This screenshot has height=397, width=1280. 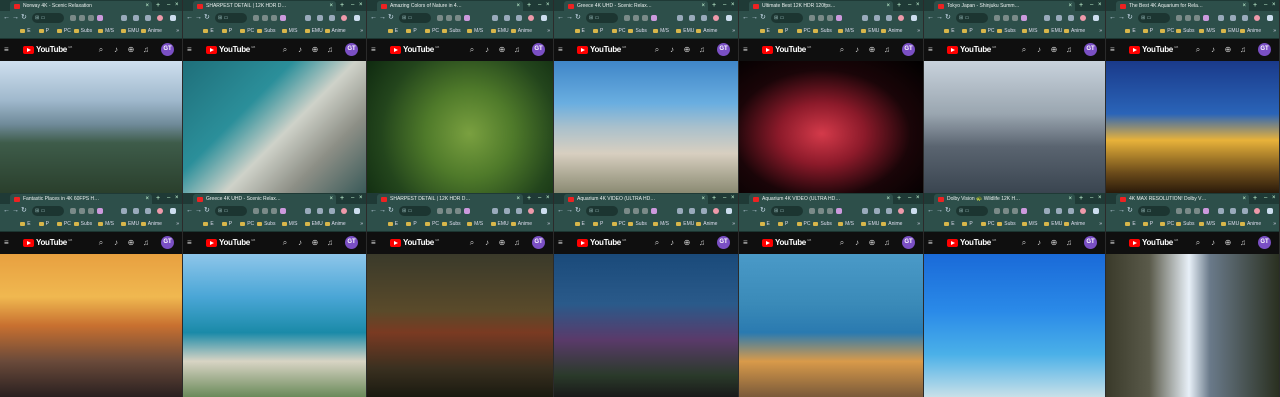 What do you see at coordinates (146, 49) in the screenshot?
I see `notifications-icon: ♫` at bounding box center [146, 49].